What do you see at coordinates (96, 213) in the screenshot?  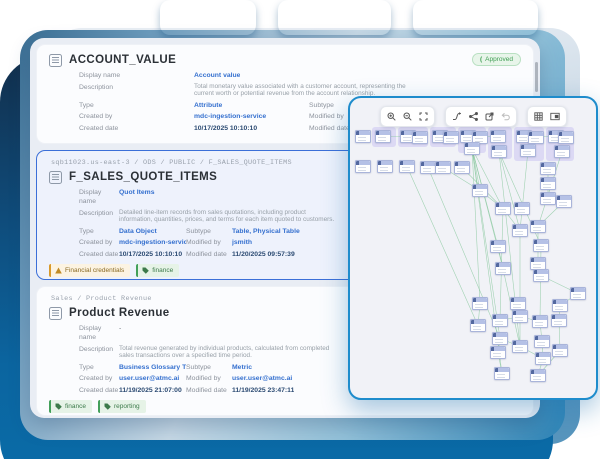 I see `field-label: Description` at bounding box center [96, 213].